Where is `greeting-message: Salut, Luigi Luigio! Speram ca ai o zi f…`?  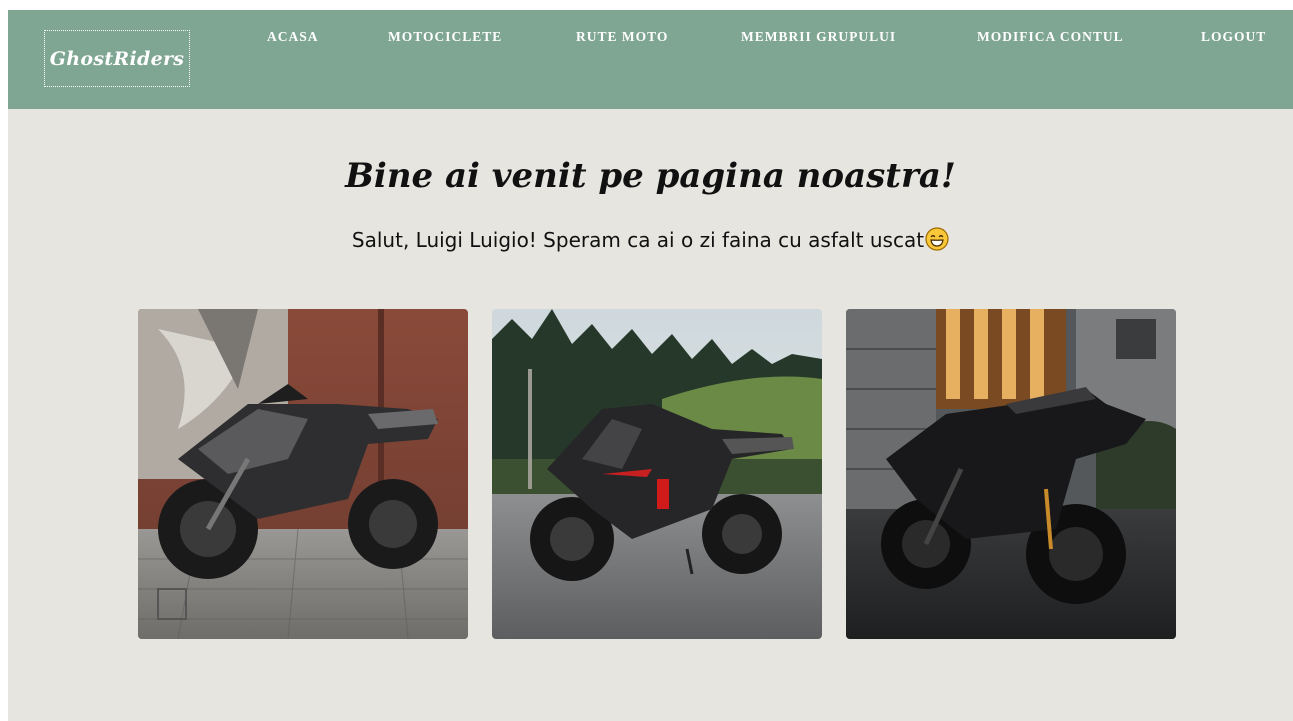
greeting-message: Salut, Luigi Luigio! Speram ca ai o zi f… is located at coordinates (650, 239).